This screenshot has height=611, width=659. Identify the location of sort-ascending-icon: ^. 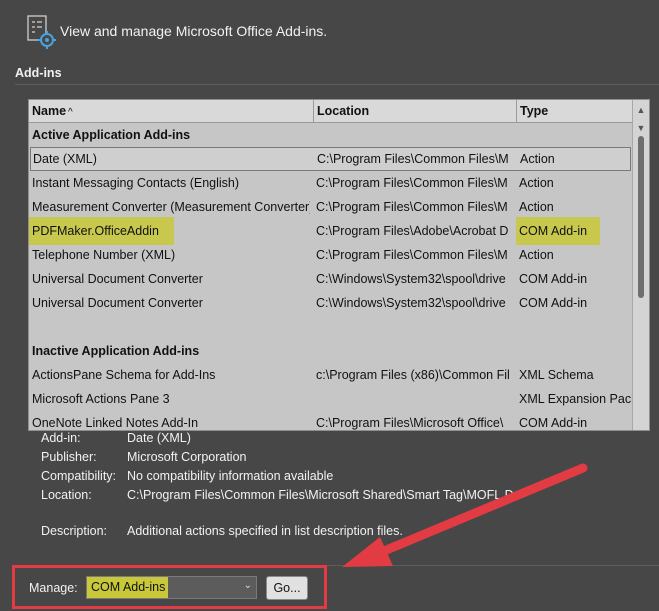
(70, 112).